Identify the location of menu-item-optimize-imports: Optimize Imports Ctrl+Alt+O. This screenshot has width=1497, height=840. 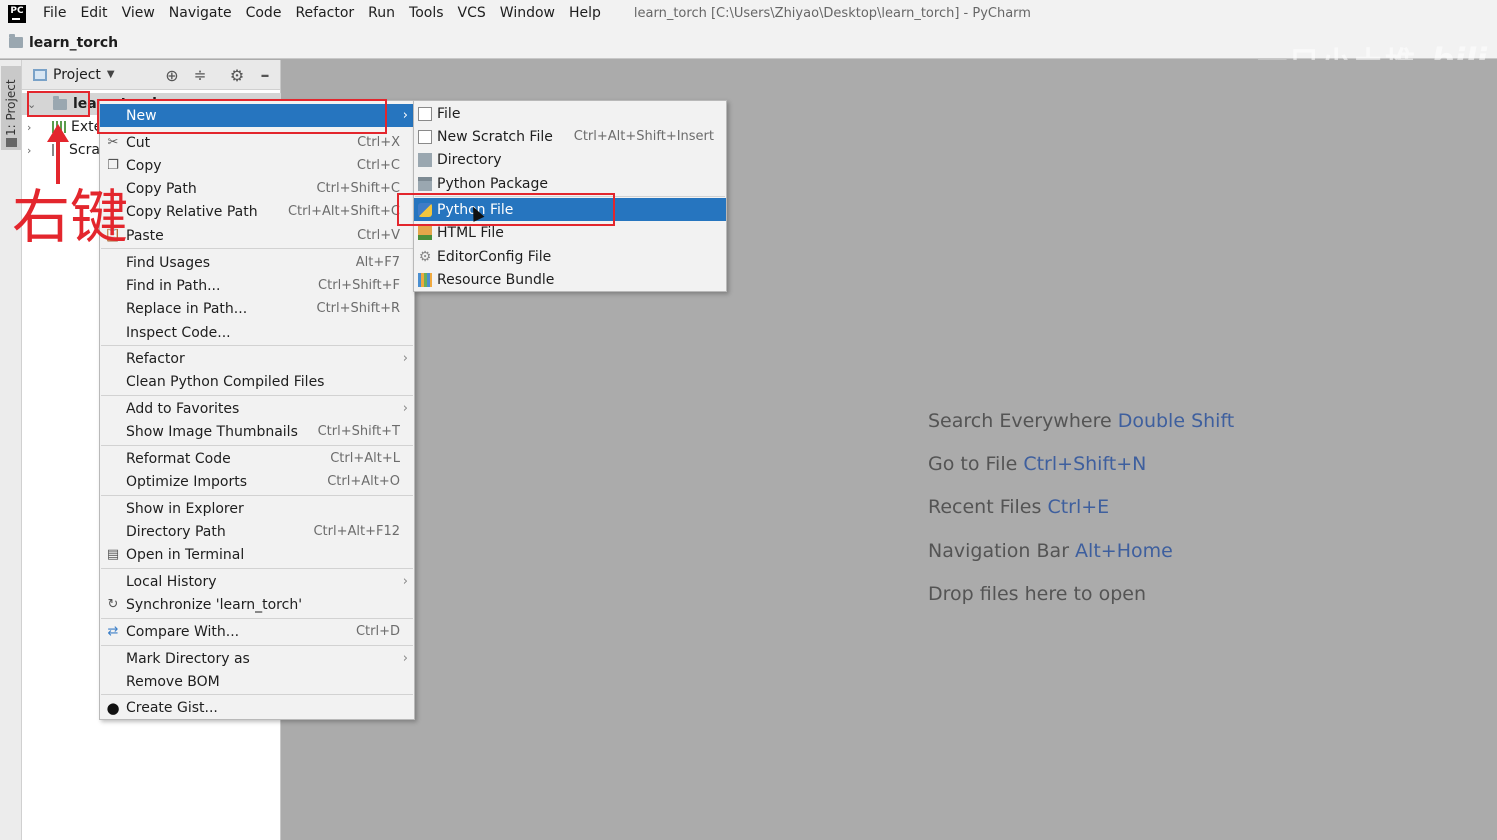
(257, 481).